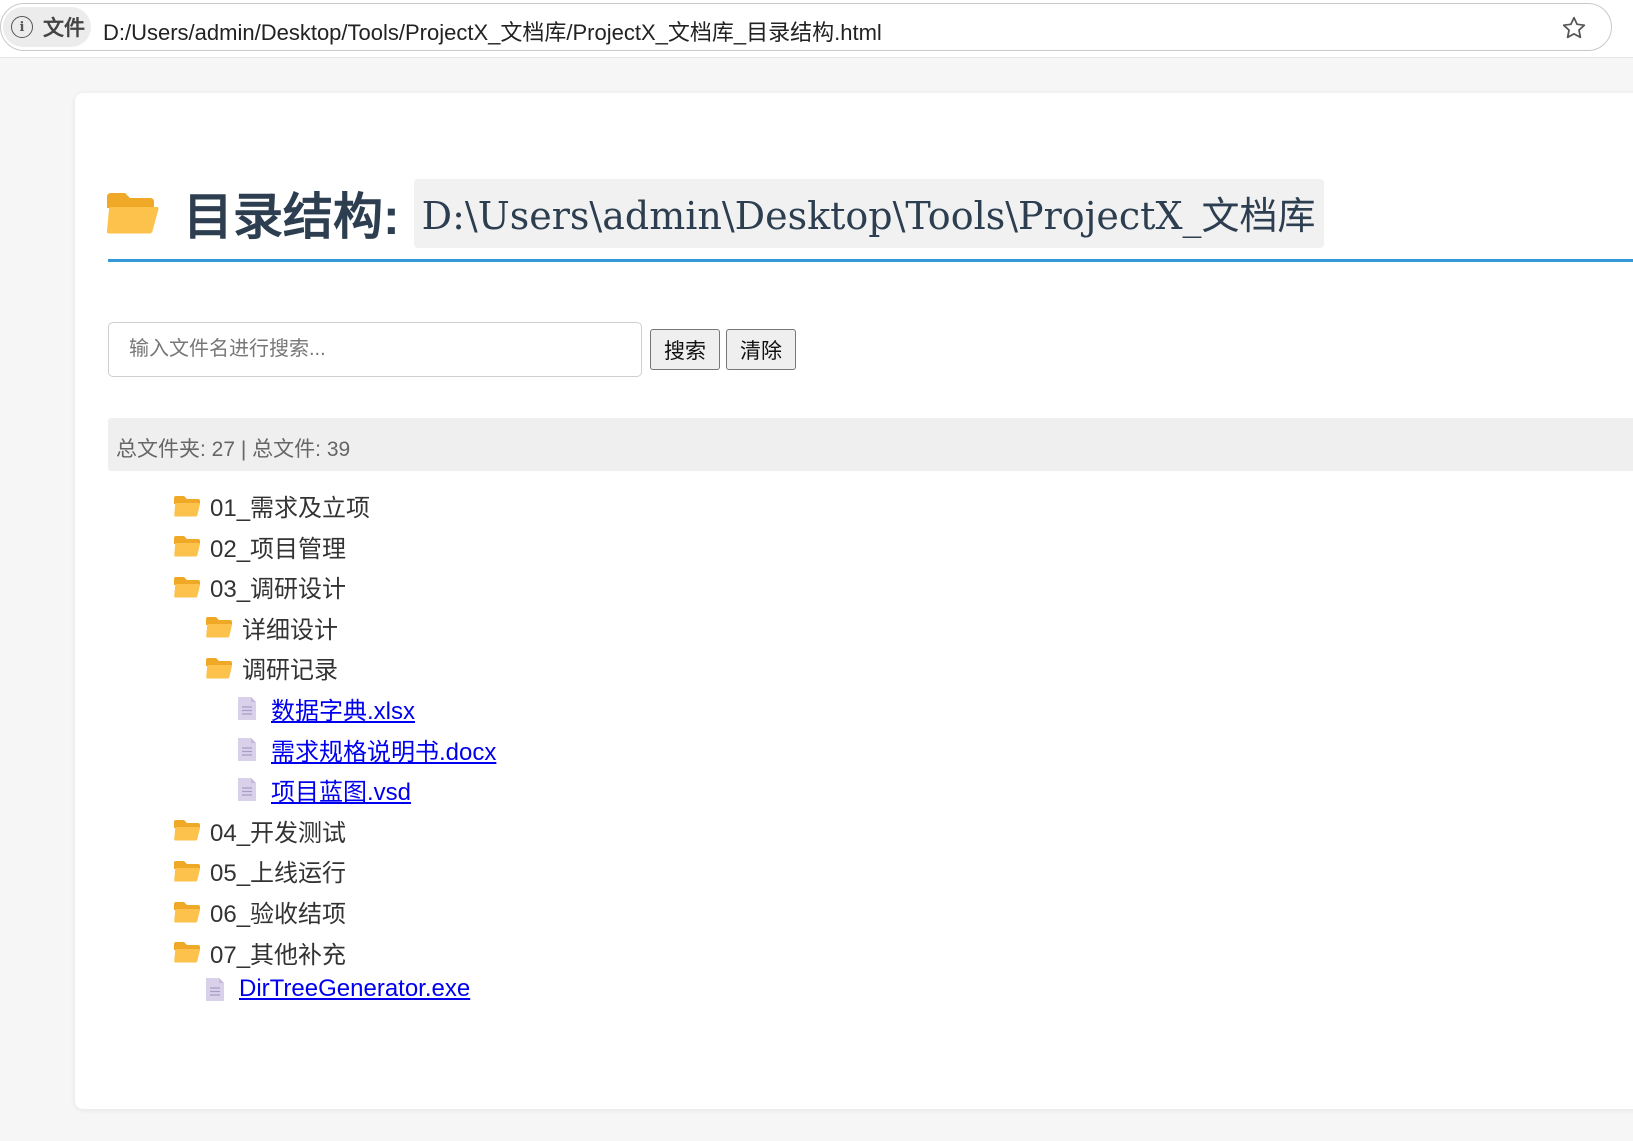 The height and width of the screenshot is (1141, 1633). What do you see at coordinates (22, 27) in the screenshot?
I see `info-icon: i` at bounding box center [22, 27].